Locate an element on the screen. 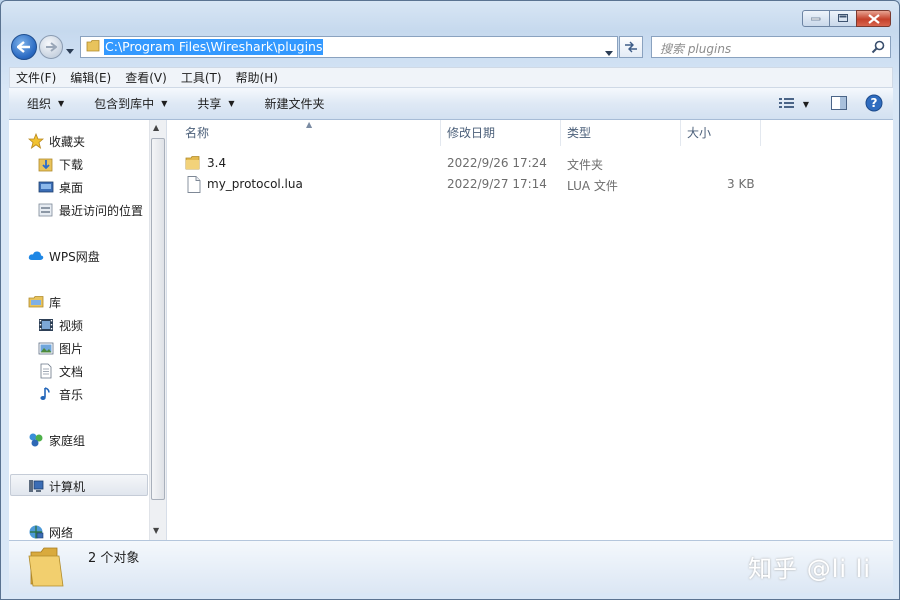 The height and width of the screenshot is (600, 900). search-placeholder: 搜索 plugins is located at coordinates (696, 49).